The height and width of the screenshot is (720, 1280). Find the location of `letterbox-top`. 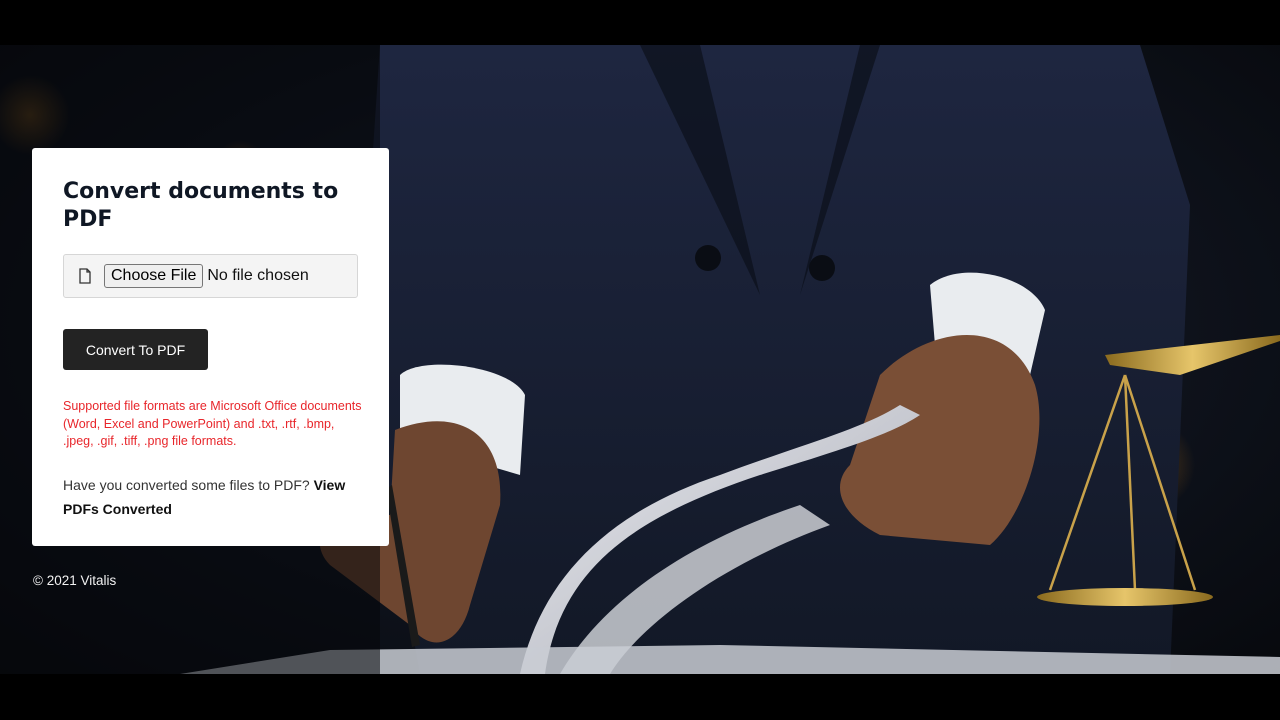

letterbox-top is located at coordinates (640, 22).